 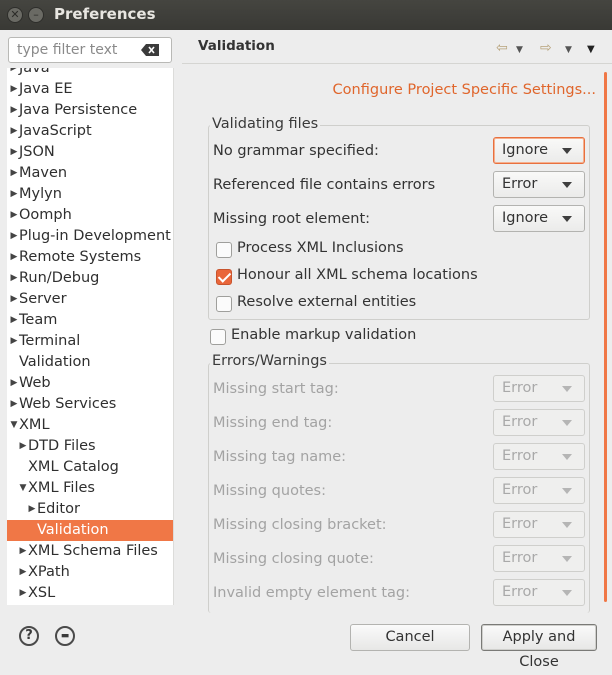 What do you see at coordinates (90, 152) in the screenshot?
I see `tree-item: ▶ JSON` at bounding box center [90, 152].